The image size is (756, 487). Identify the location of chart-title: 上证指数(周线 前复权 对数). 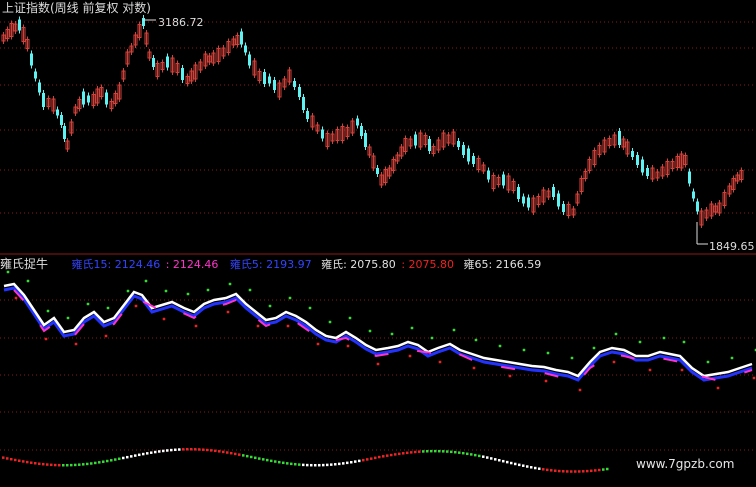
(76, 8).